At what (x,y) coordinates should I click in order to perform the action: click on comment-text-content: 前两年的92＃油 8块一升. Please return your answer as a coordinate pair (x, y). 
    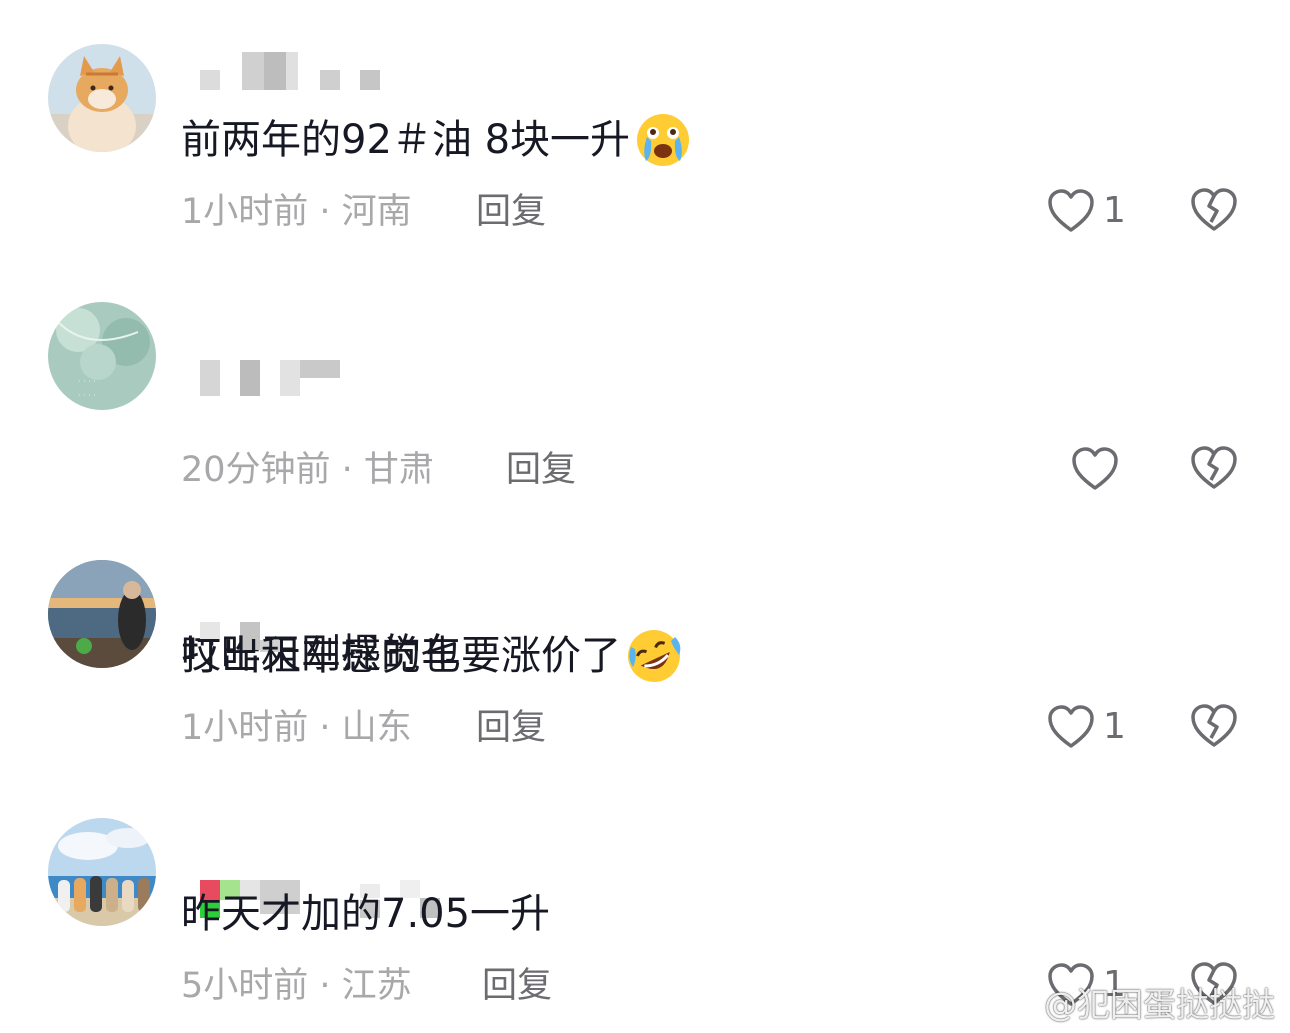
    Looking at the image, I should click on (406, 140).